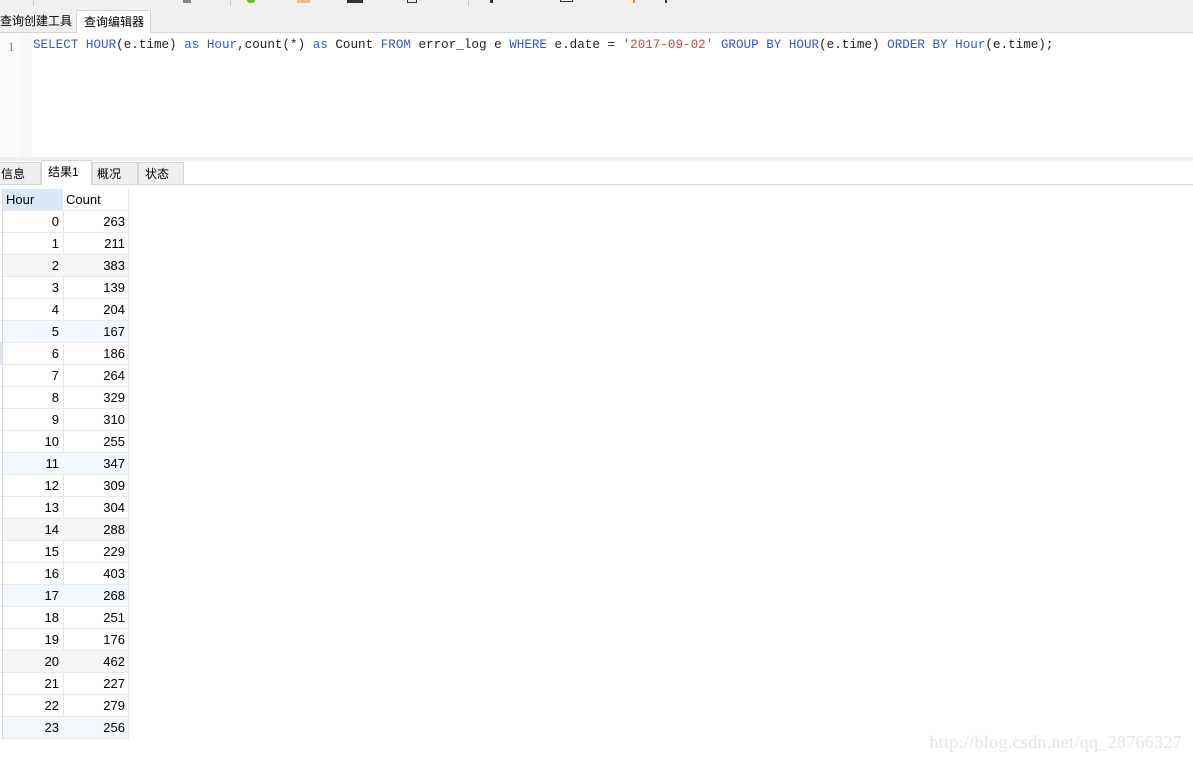 Image resolution: width=1193 pixels, height=763 pixels. What do you see at coordinates (96, 222) in the screenshot?
I see `cell-count: 263` at bounding box center [96, 222].